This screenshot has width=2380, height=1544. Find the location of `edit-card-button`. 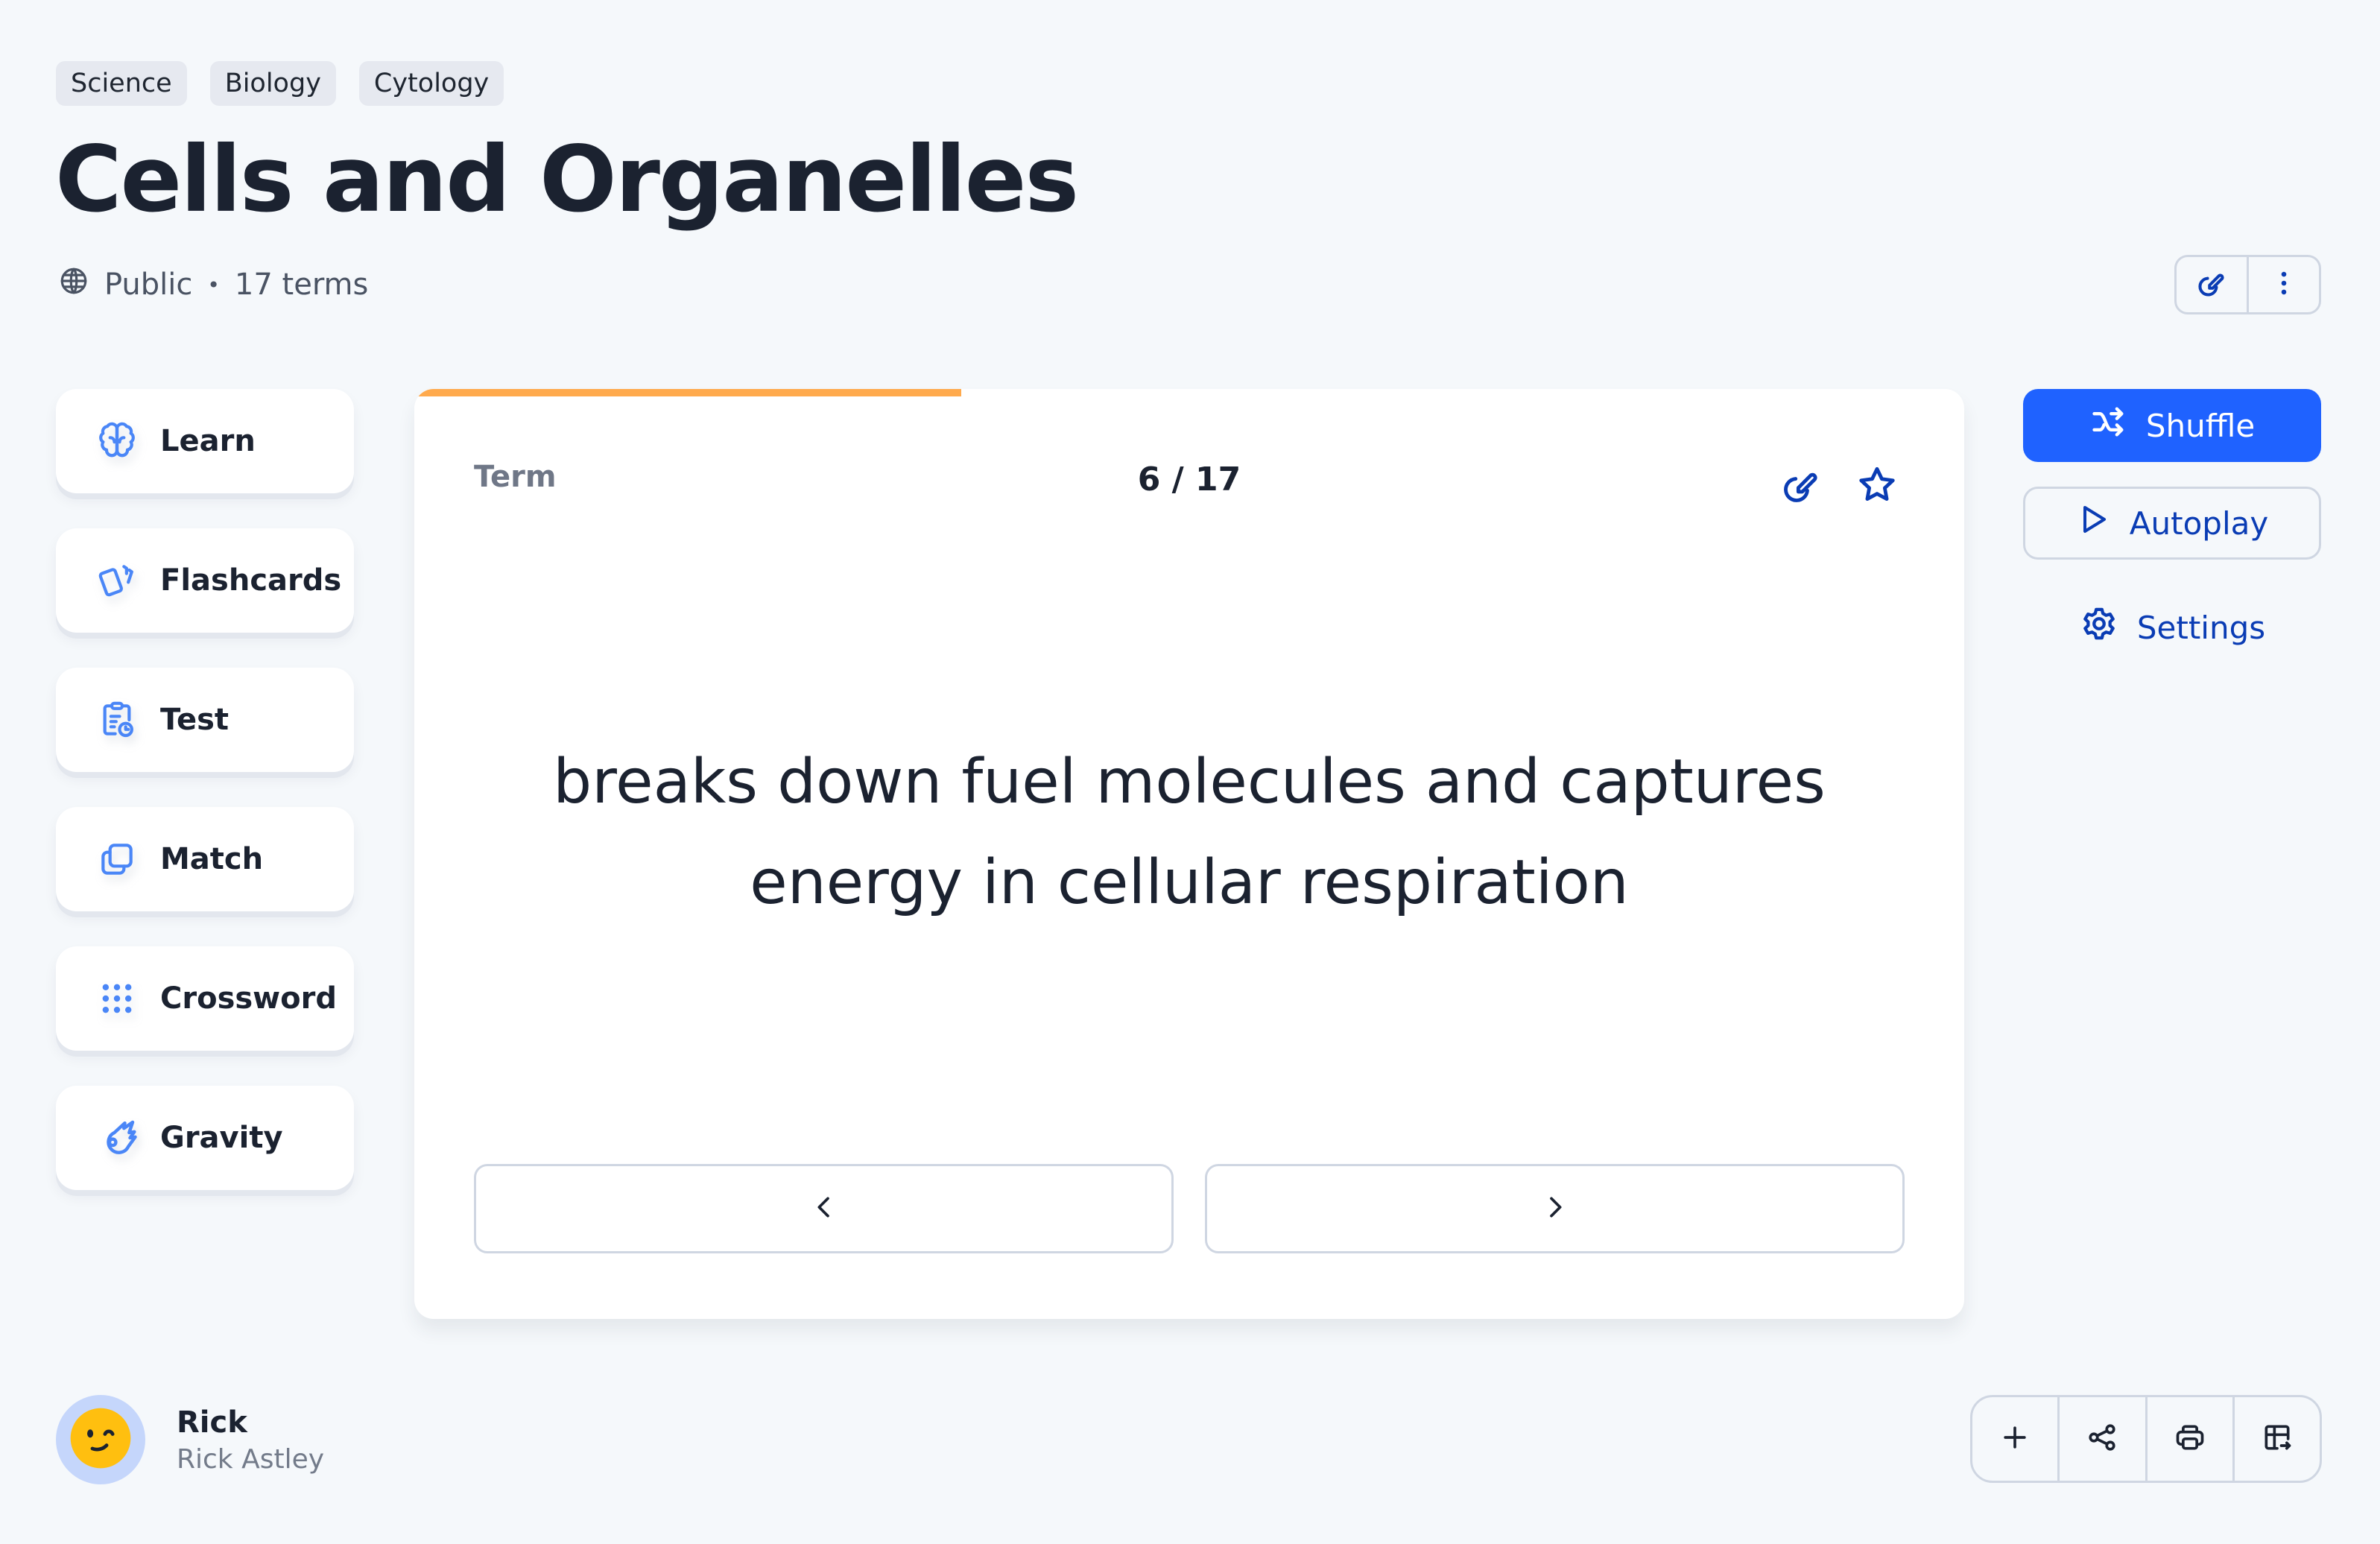

edit-card-button is located at coordinates (1801, 487).